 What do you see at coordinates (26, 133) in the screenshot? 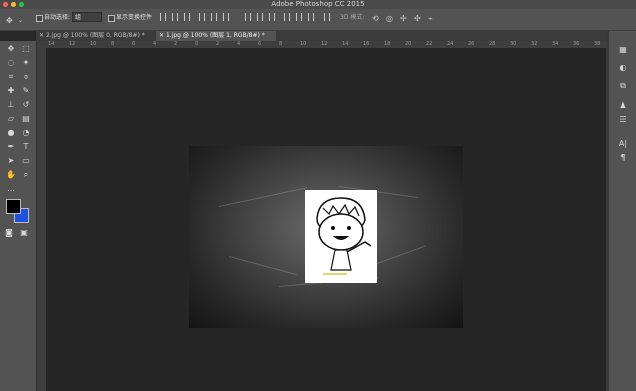
I see `dodge-icon: ◔` at bounding box center [26, 133].